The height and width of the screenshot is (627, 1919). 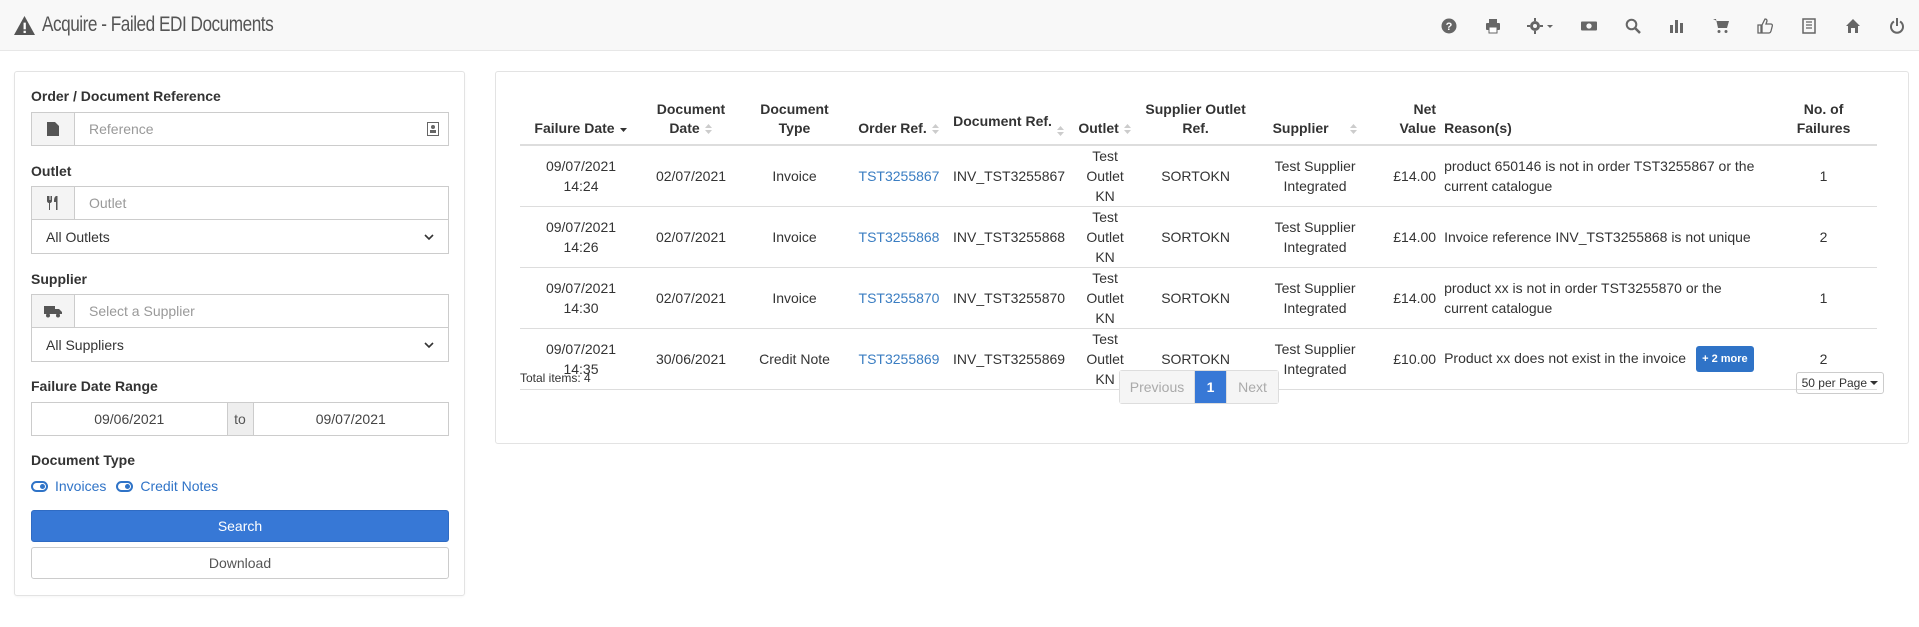 What do you see at coordinates (899, 237) in the screenshot?
I see `order-ref-link: TST3255868` at bounding box center [899, 237].